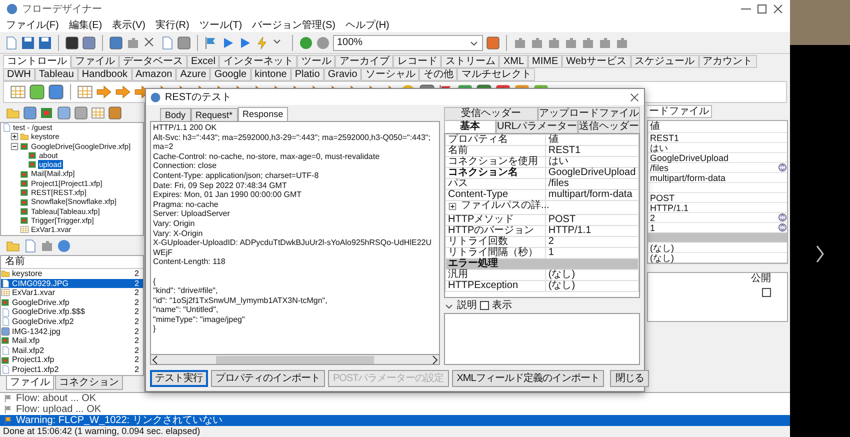 This screenshot has width=850, height=437. What do you see at coordinates (72, 341) in the screenshot?
I see `file-row: Mail.xfp 2` at bounding box center [72, 341].